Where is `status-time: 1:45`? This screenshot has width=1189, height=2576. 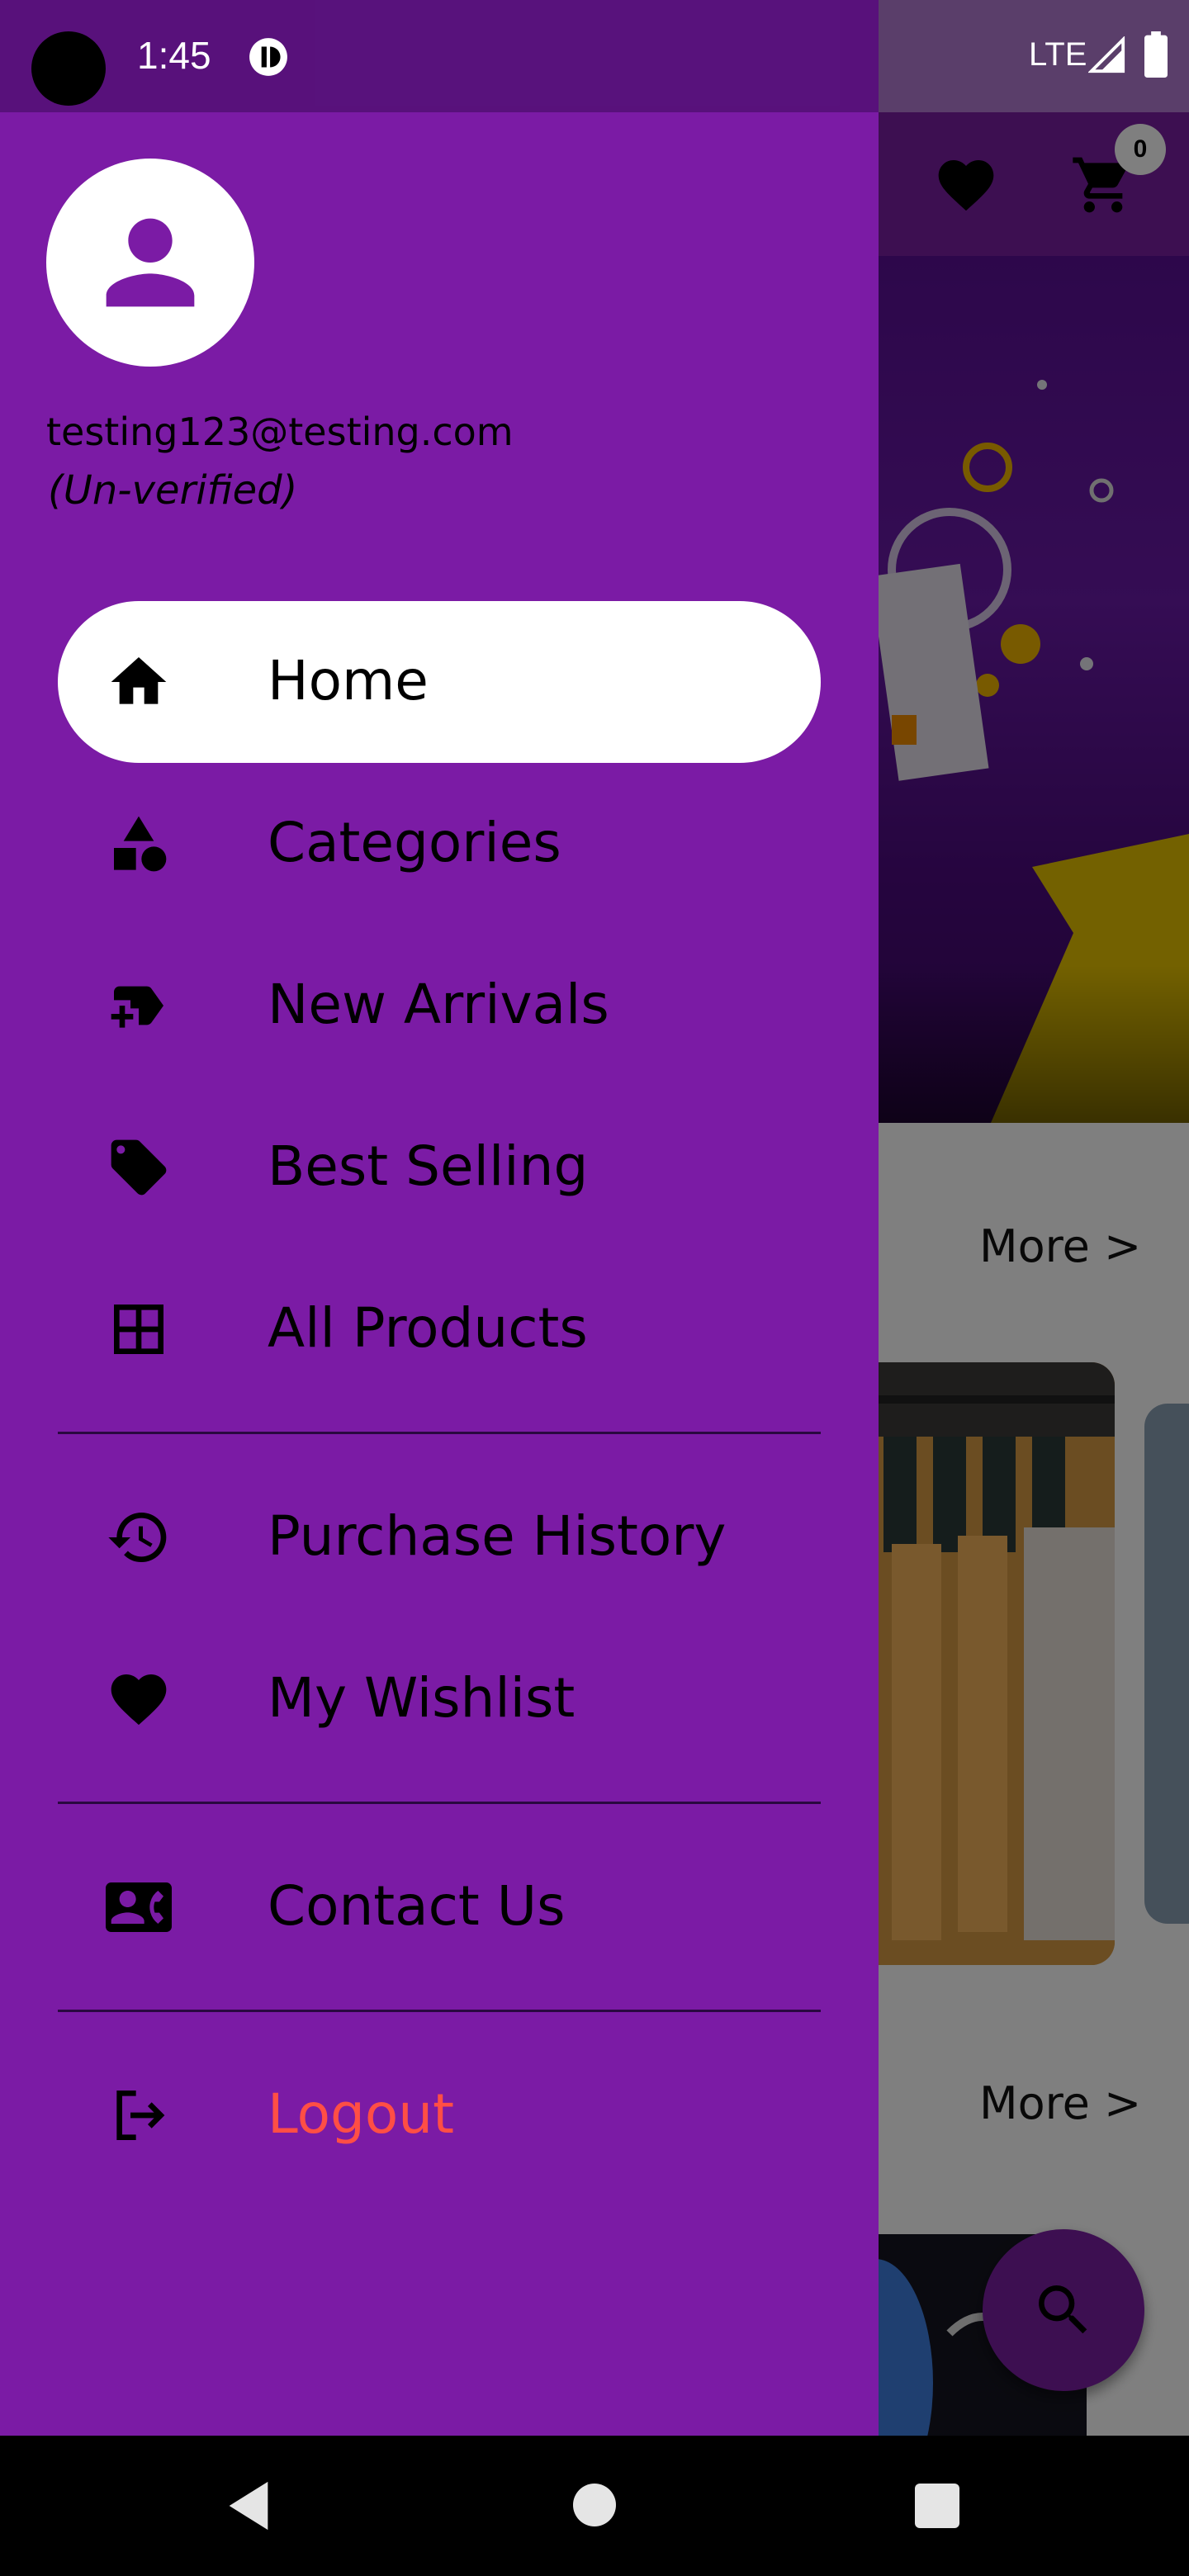 status-time: 1:45 is located at coordinates (174, 55).